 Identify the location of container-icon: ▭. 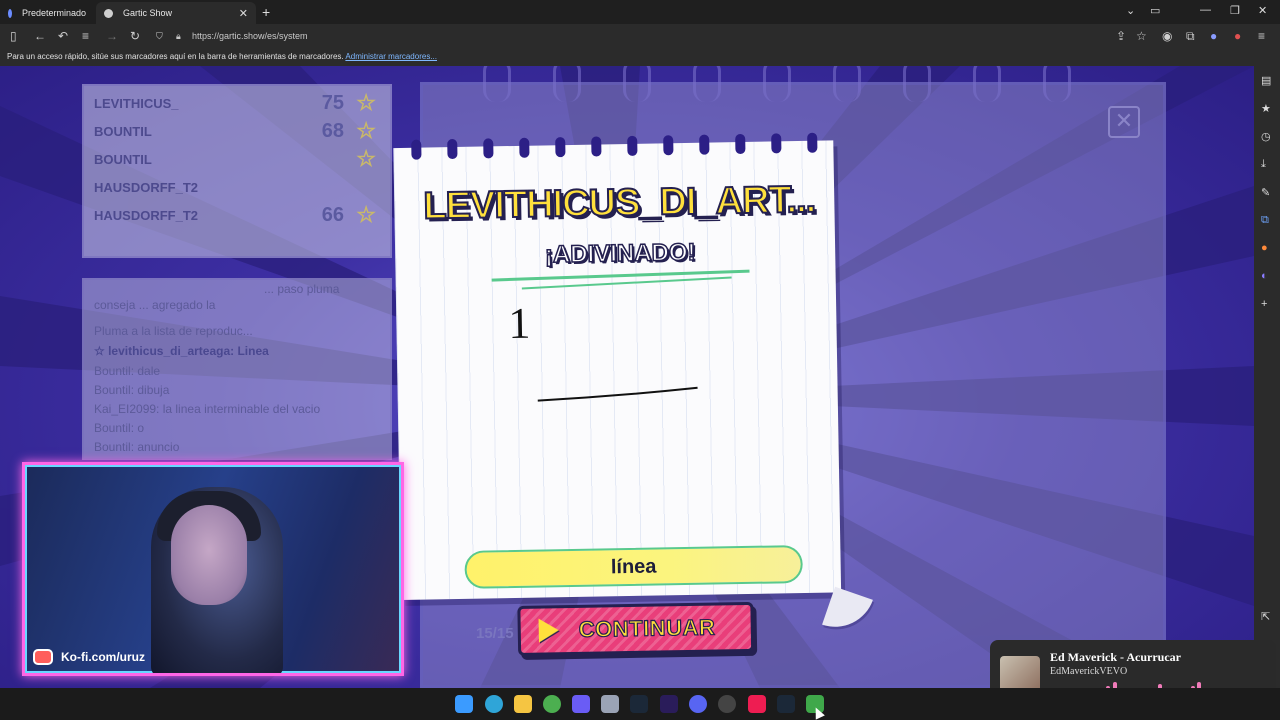
(1155, 10).